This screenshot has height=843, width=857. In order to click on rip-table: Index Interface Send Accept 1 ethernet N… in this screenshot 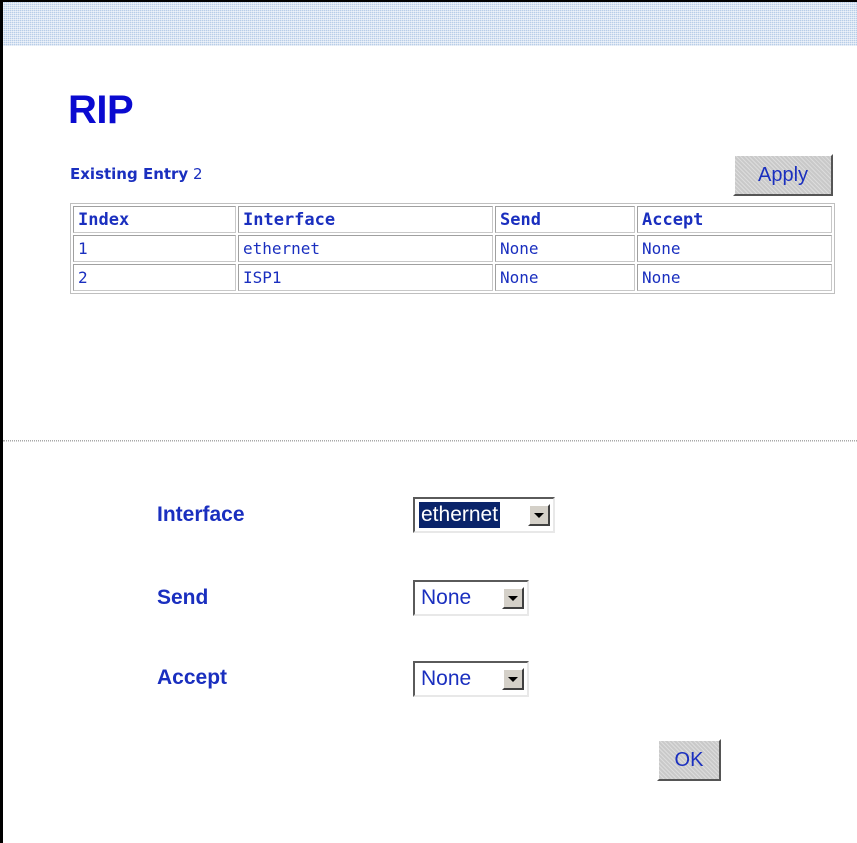, I will do `click(452, 248)`.